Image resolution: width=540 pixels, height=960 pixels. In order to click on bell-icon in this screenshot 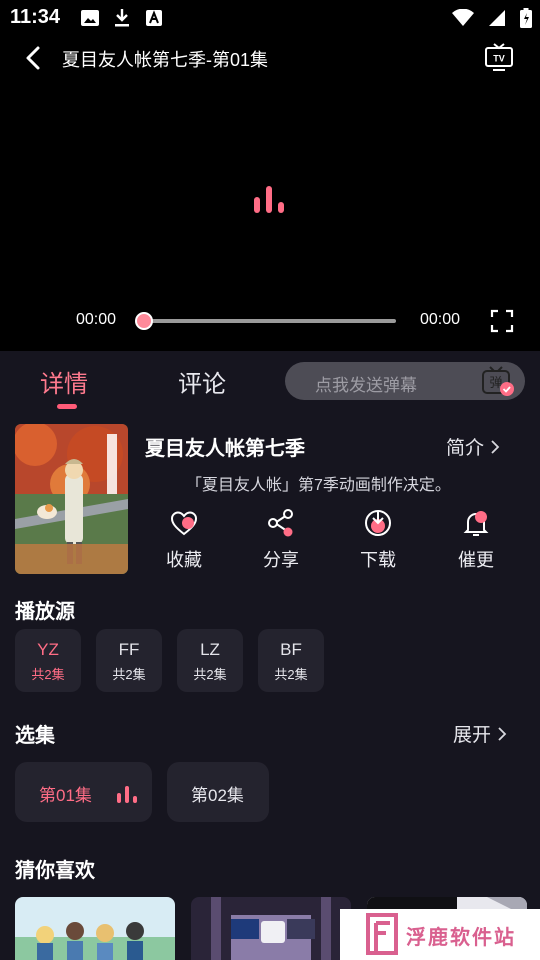, I will do `click(476, 523)`.